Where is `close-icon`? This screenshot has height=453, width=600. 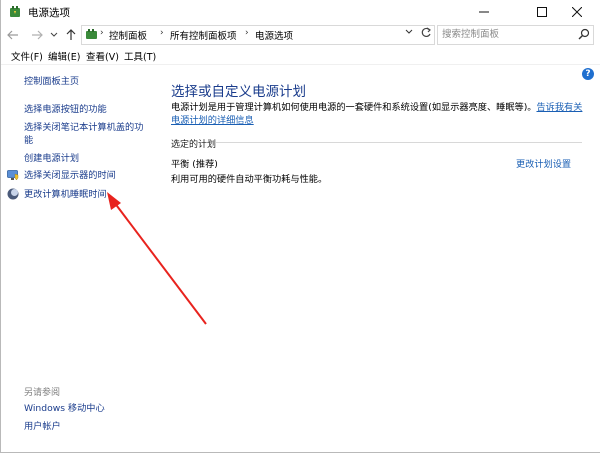
close-icon is located at coordinates (577, 12).